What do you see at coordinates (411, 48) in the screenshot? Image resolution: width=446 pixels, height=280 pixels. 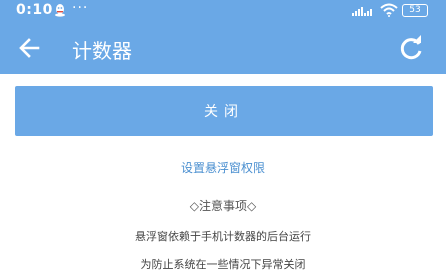 I see `refresh-icon` at bounding box center [411, 48].